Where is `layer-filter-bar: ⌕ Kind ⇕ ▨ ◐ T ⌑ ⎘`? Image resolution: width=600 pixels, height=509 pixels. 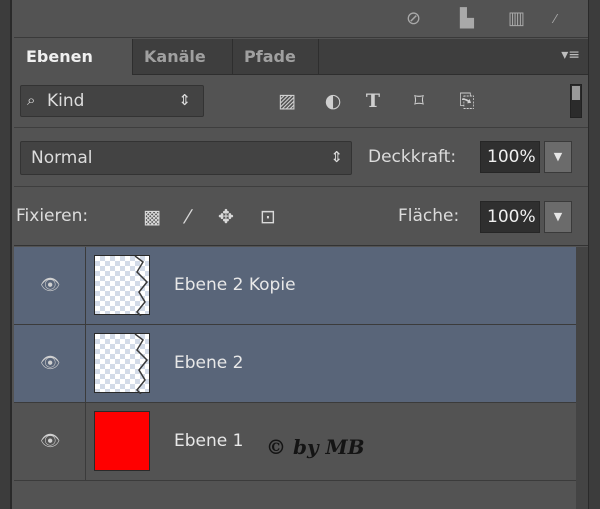 layer-filter-bar: ⌕ Kind ⇕ ▨ ◐ T ⌑ ⎘ is located at coordinates (301, 102).